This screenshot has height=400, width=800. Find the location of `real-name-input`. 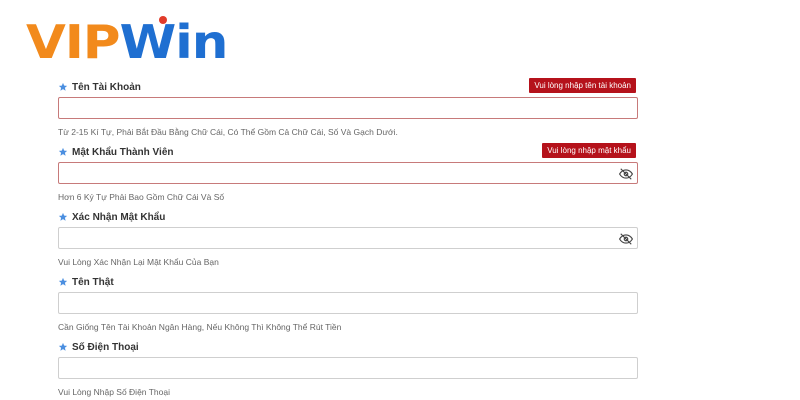

real-name-input is located at coordinates (348, 303).